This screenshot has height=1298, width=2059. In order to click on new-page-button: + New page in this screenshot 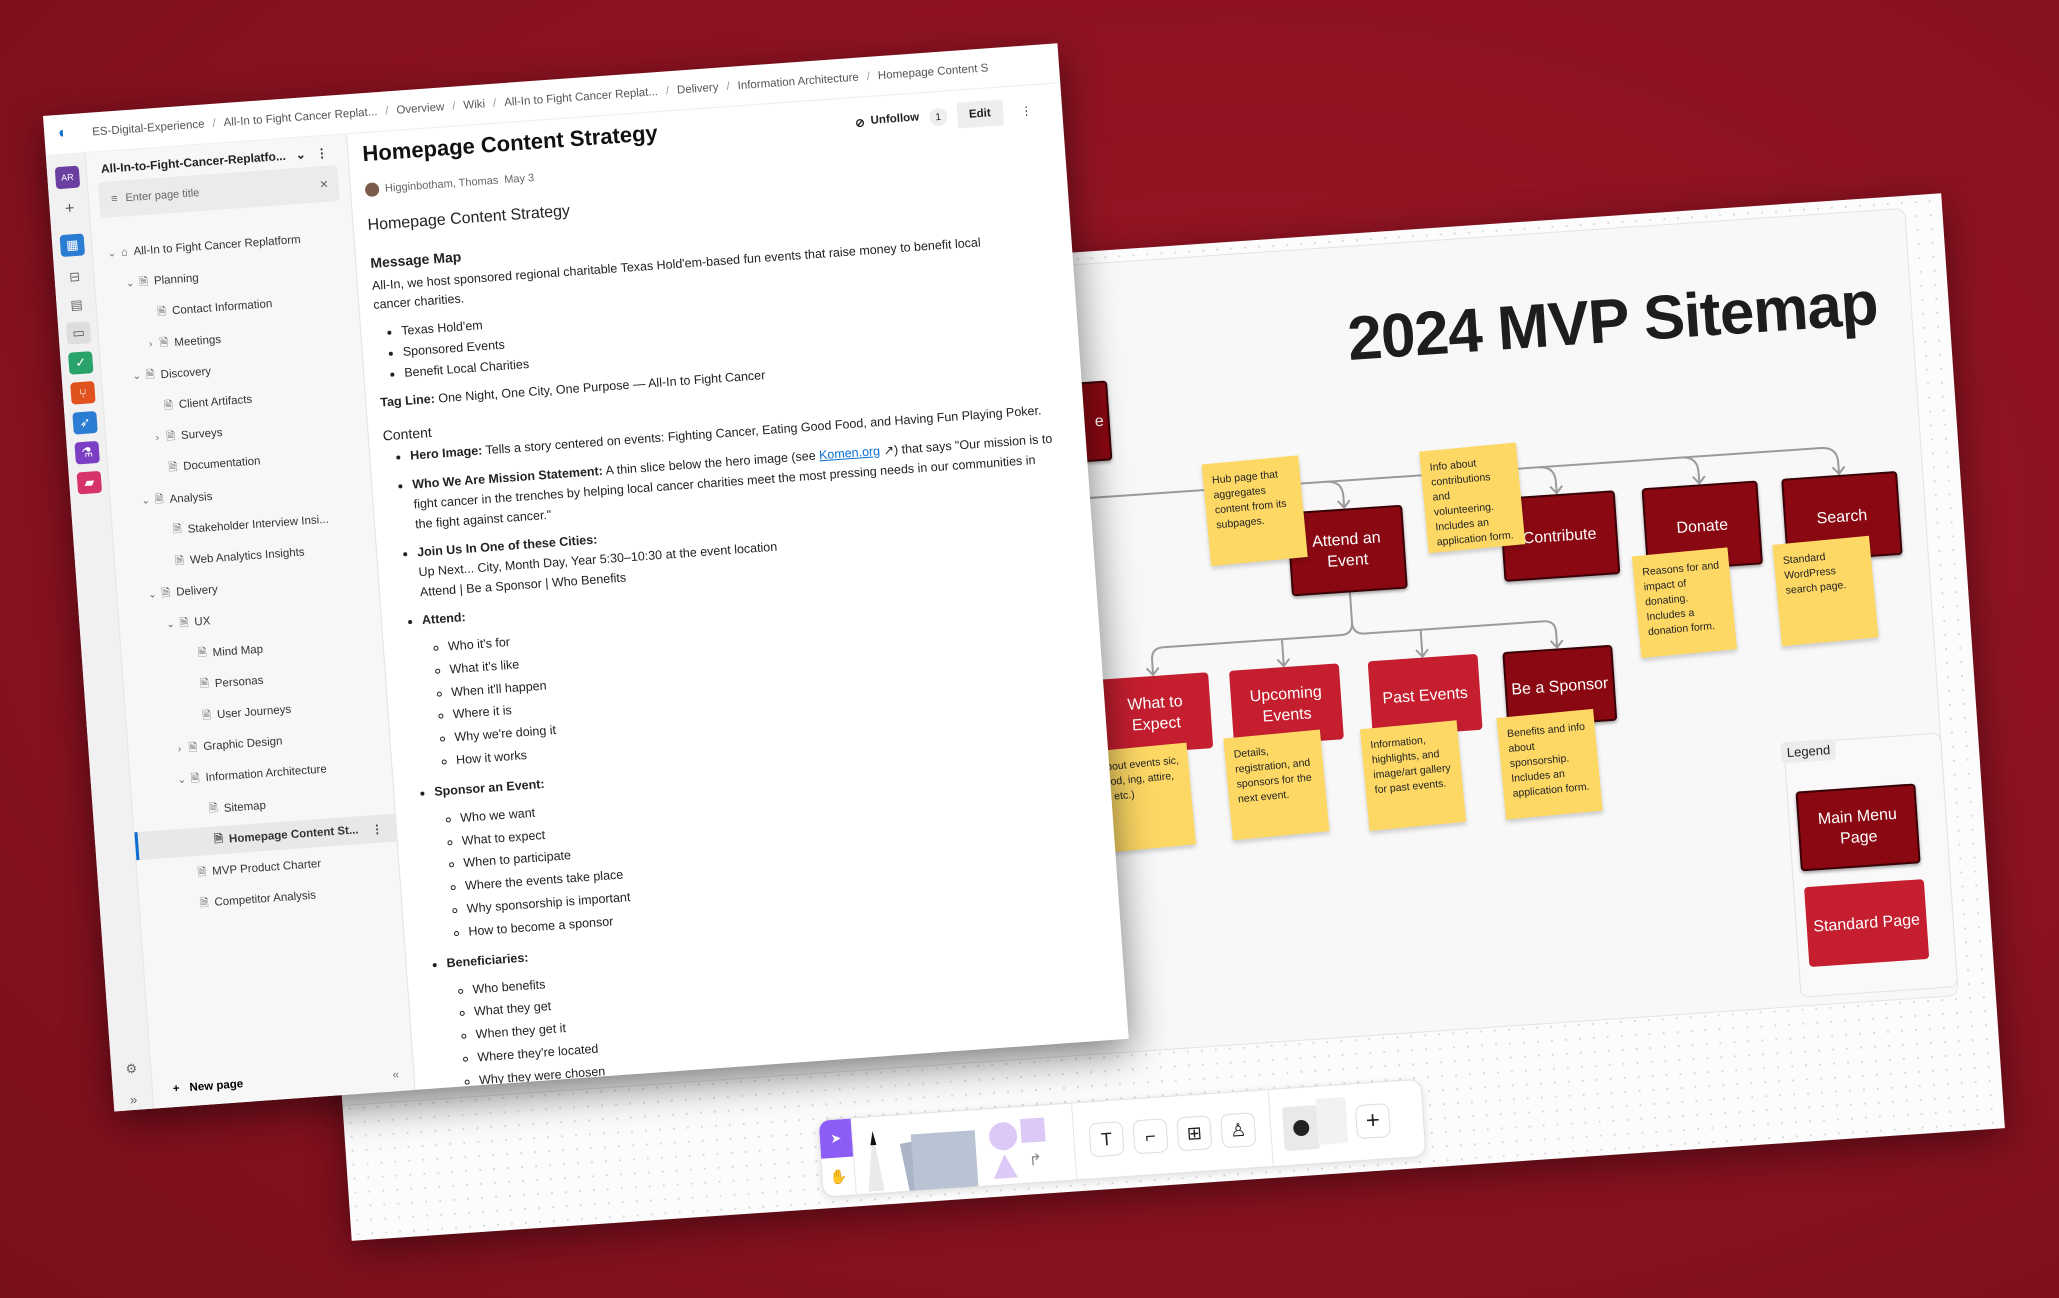, I will do `click(207, 1086)`.